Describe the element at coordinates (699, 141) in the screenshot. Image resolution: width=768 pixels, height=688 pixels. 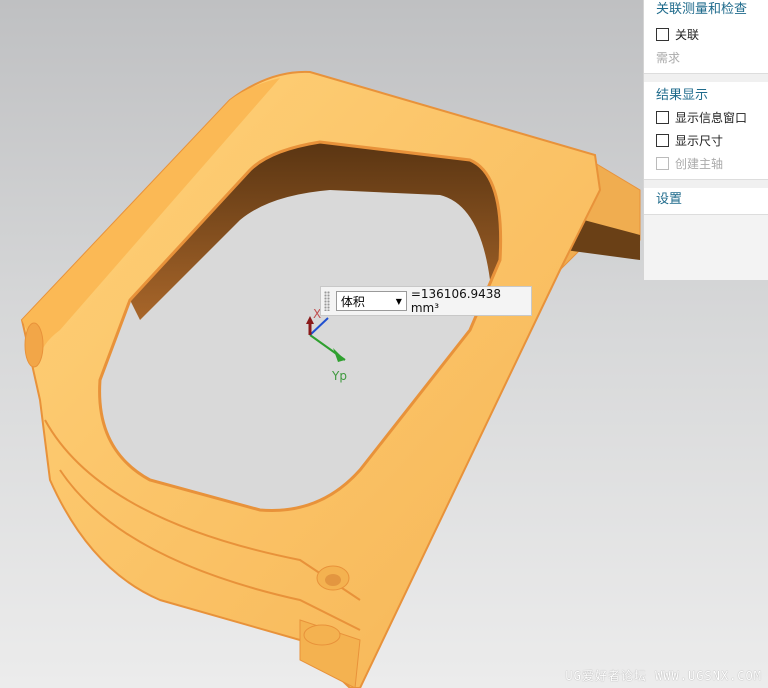
I see `show-dimension-label: 显示尺寸` at that location.